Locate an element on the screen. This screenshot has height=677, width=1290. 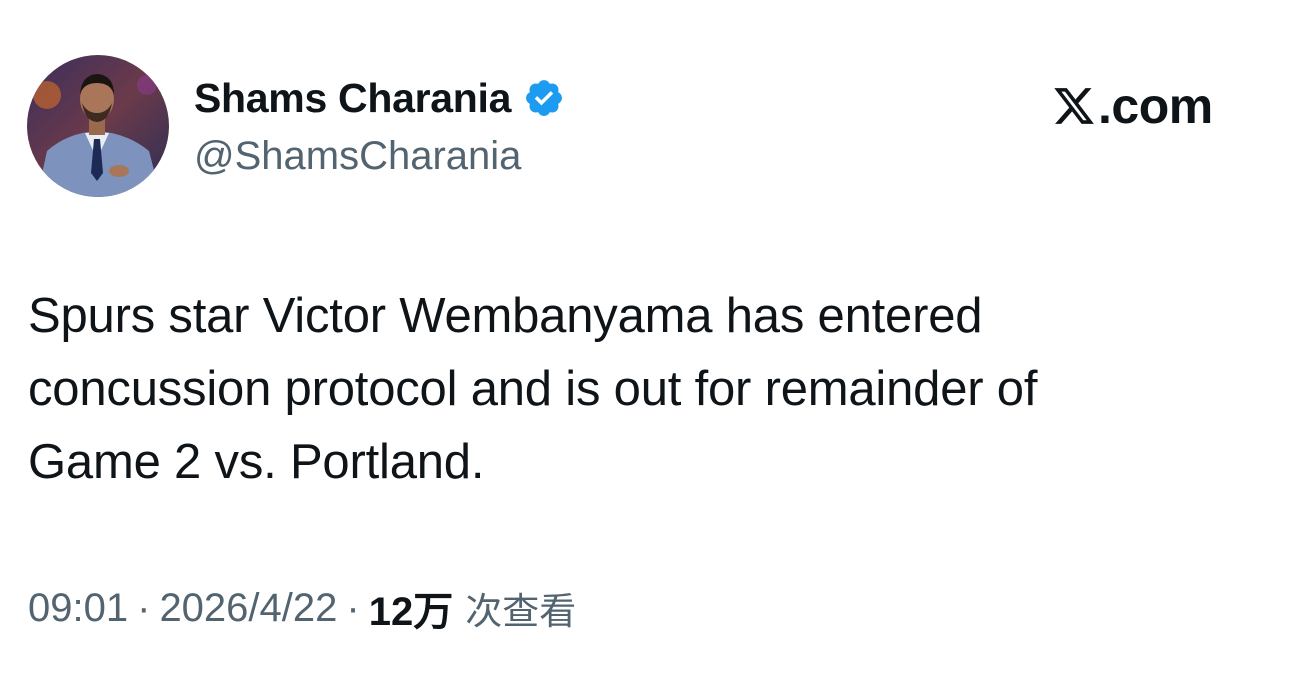
tweet-date: 2026/4/22 is located at coordinates (248, 608).